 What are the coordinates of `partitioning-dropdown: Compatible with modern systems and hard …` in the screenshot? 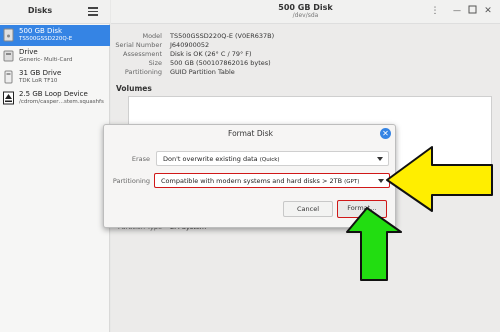 It's located at (272, 180).